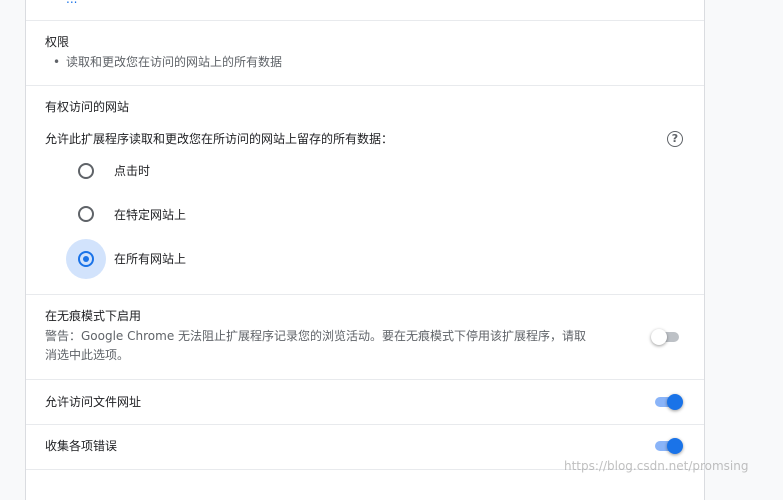 Image resolution: width=783 pixels, height=500 pixels. What do you see at coordinates (81, 446) in the screenshot?
I see `collect-errors-title: 收集各项错误` at bounding box center [81, 446].